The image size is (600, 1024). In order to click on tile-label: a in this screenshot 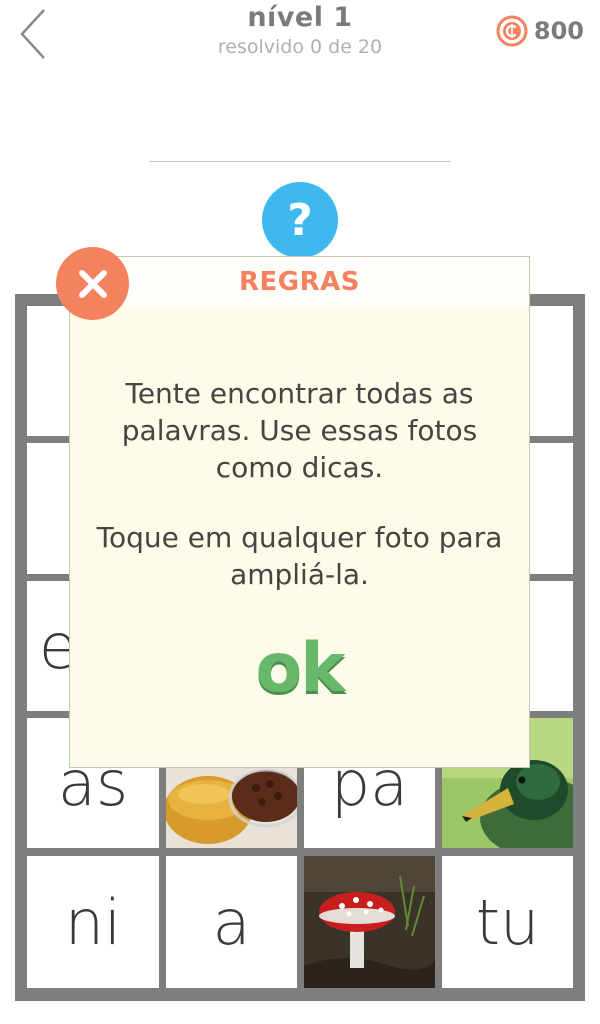, I will do `click(231, 922)`.